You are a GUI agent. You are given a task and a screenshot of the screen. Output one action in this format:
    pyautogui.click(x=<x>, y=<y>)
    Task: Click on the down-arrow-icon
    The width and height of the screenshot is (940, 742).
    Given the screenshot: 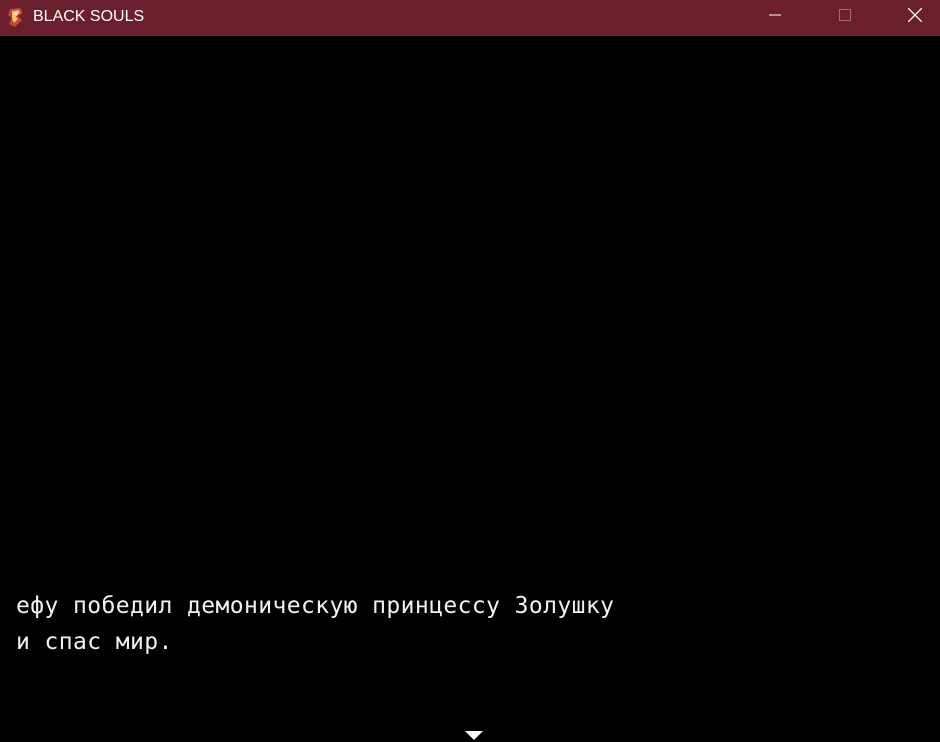 What is the action you would take?
    pyautogui.click(x=474, y=735)
    